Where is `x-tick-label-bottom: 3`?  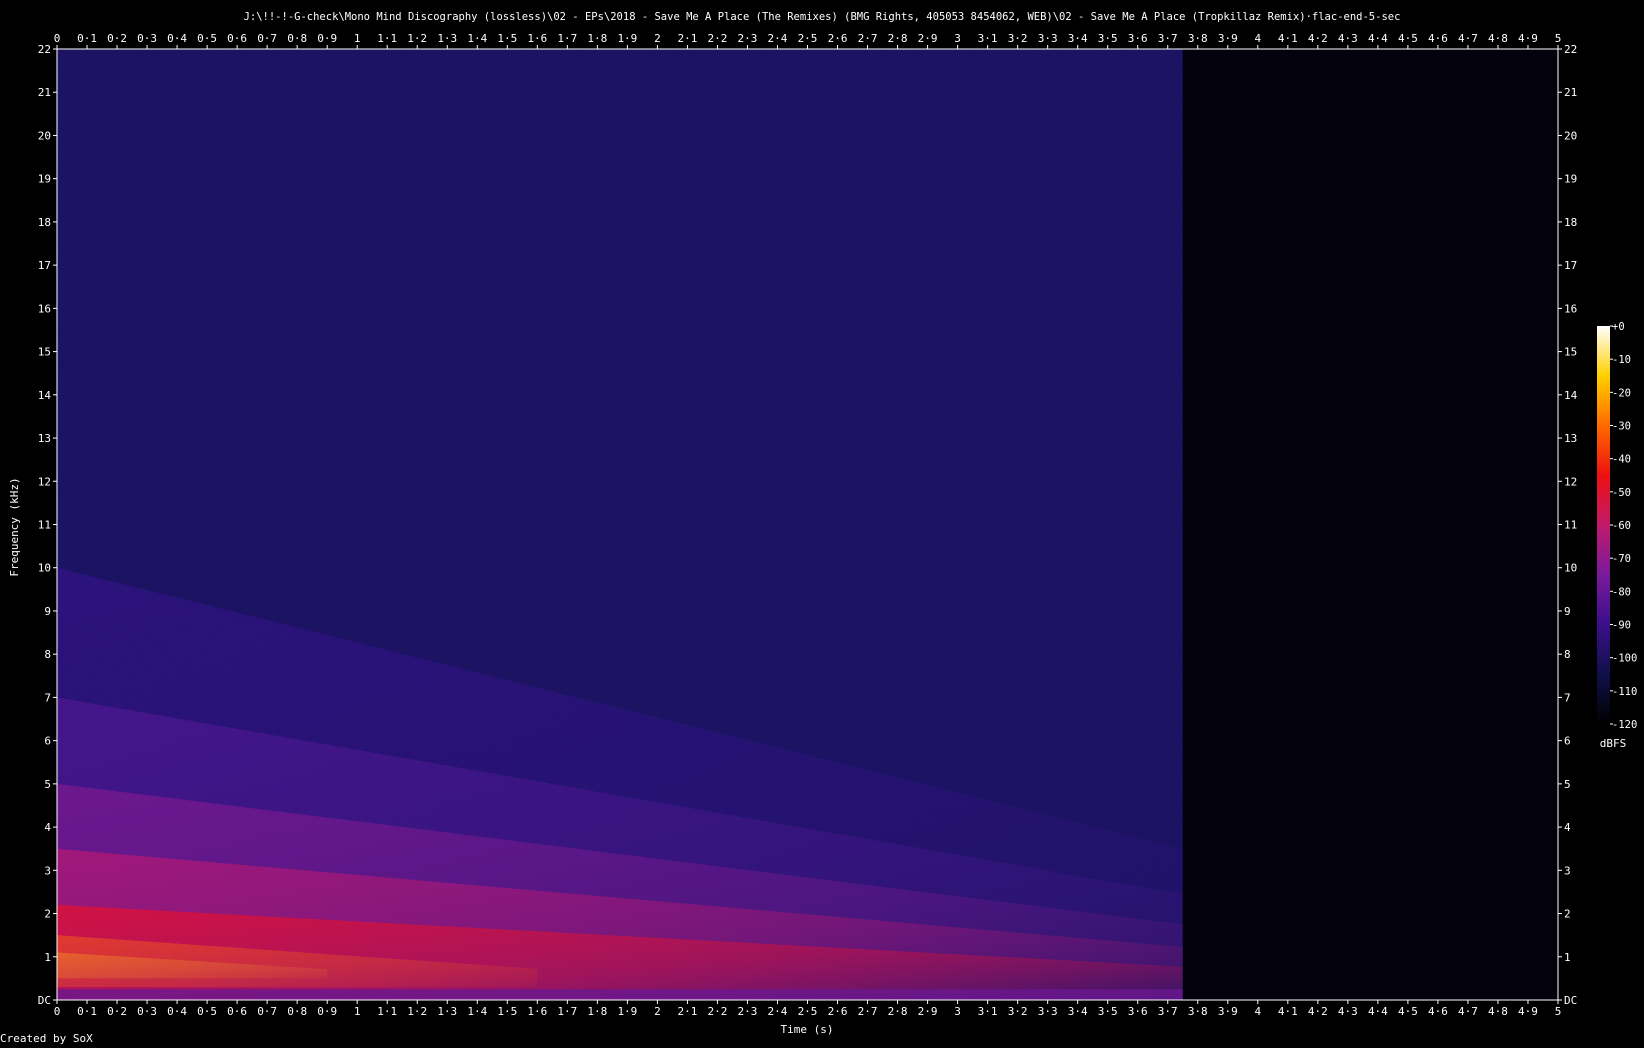 x-tick-label-bottom: 3 is located at coordinates (957, 1011).